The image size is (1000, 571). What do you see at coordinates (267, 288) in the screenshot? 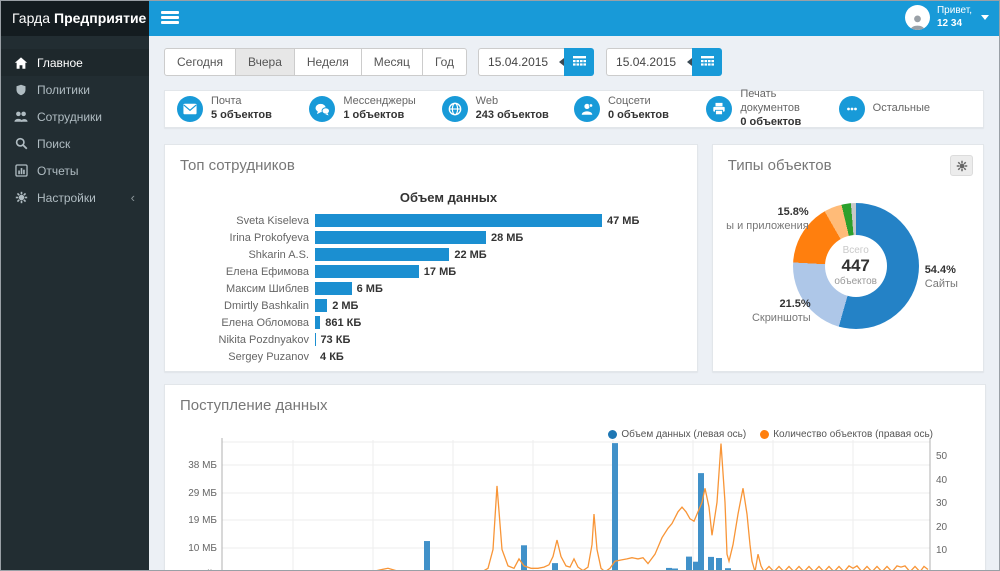
I see `employee-name: Максим Шиблев` at bounding box center [267, 288].